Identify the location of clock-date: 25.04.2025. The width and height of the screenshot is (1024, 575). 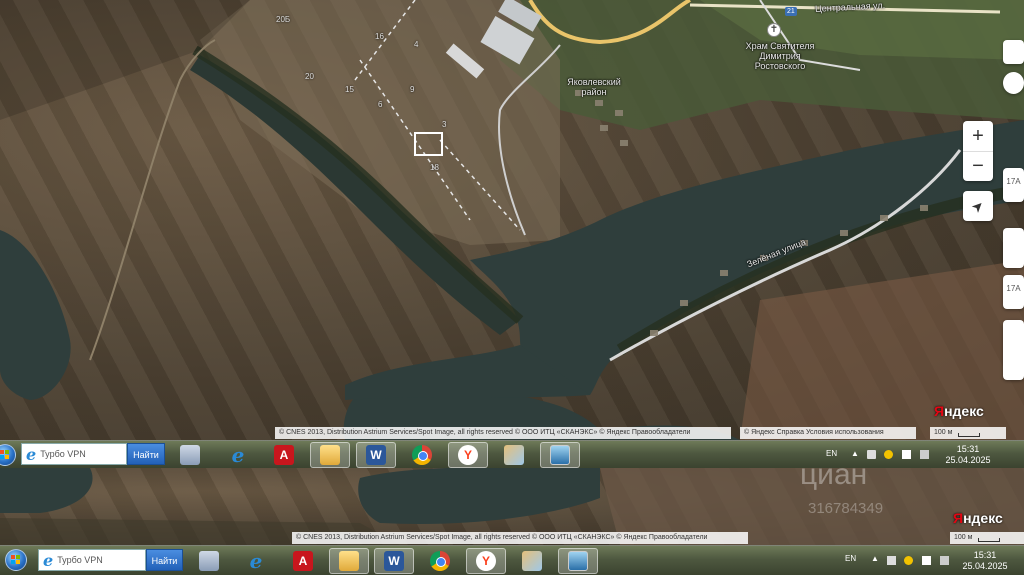
(968, 460).